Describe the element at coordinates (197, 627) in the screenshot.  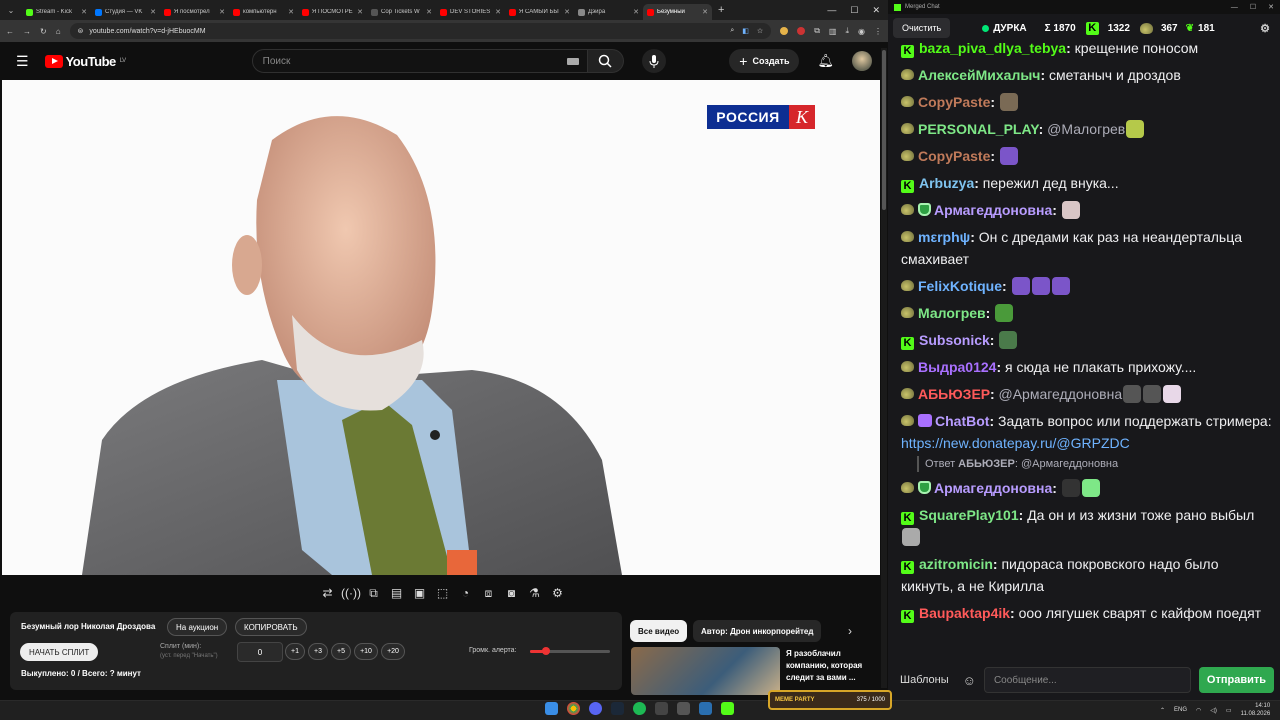
I see `auction-button: На аукцион` at that location.